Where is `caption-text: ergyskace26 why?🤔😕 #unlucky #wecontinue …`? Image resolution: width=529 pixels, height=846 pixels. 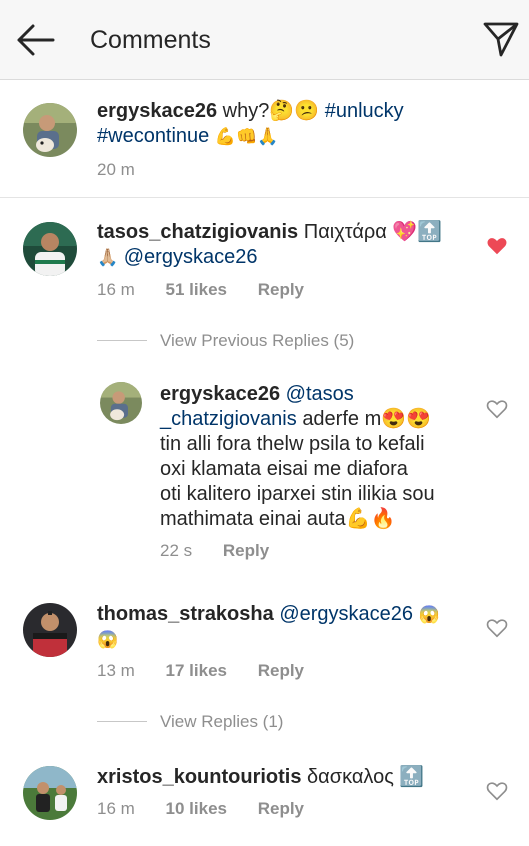
caption-text: ergyskace26 why?🤔😕 #unlucky #wecontinue … is located at coordinates (302, 124).